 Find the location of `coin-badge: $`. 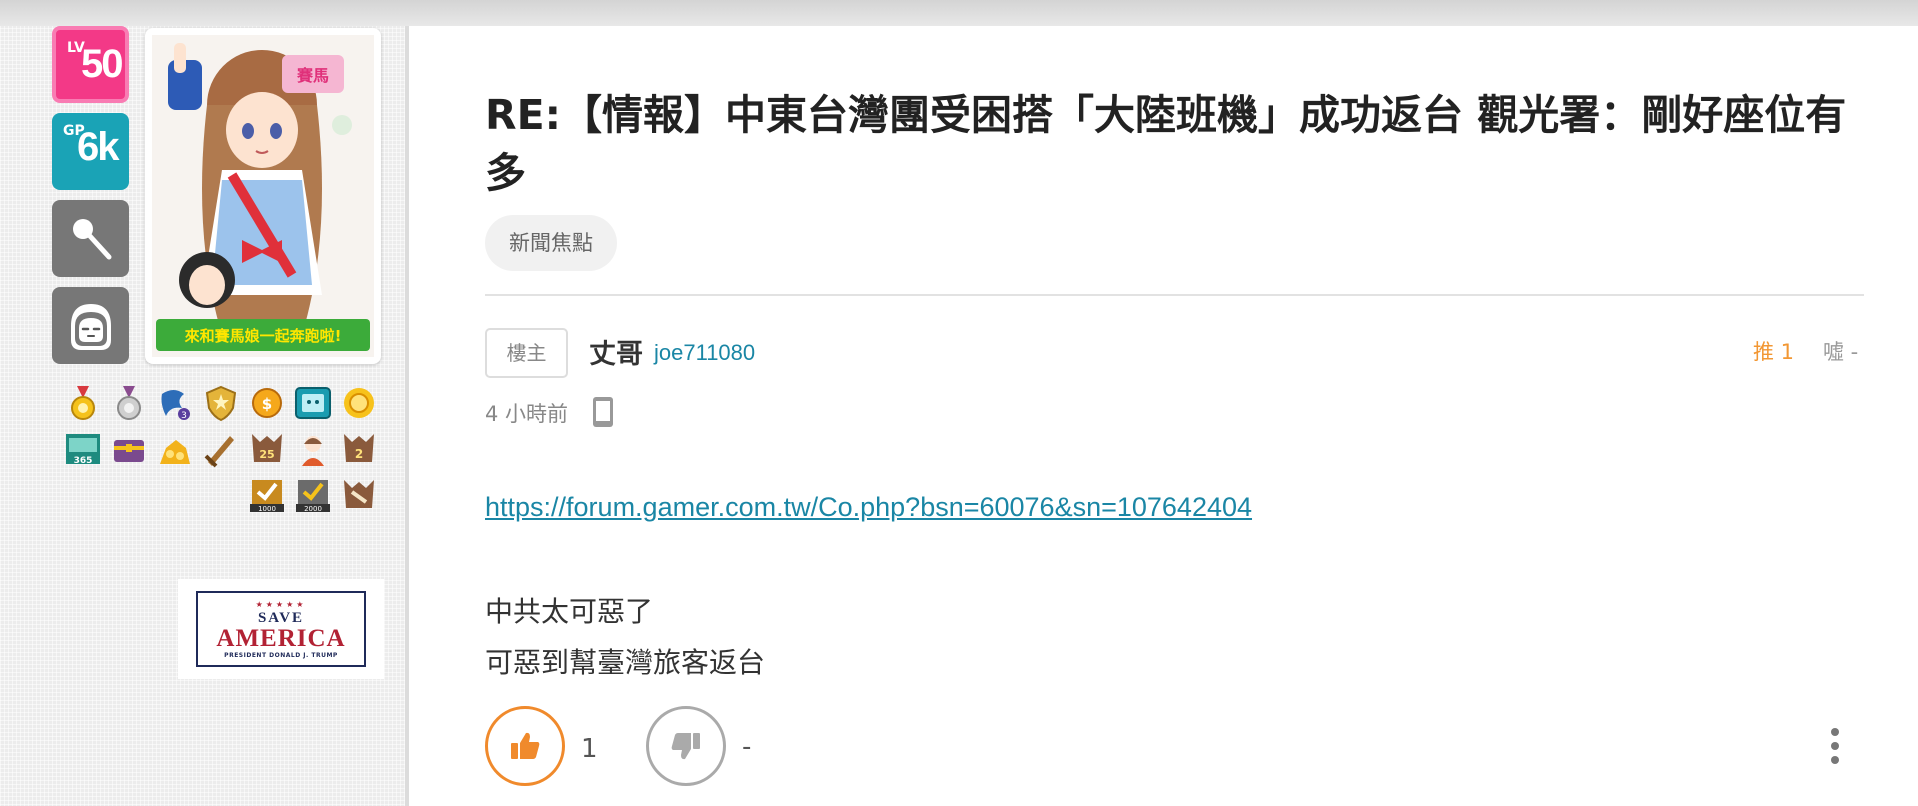

coin-badge: $ is located at coordinates (267, 403).